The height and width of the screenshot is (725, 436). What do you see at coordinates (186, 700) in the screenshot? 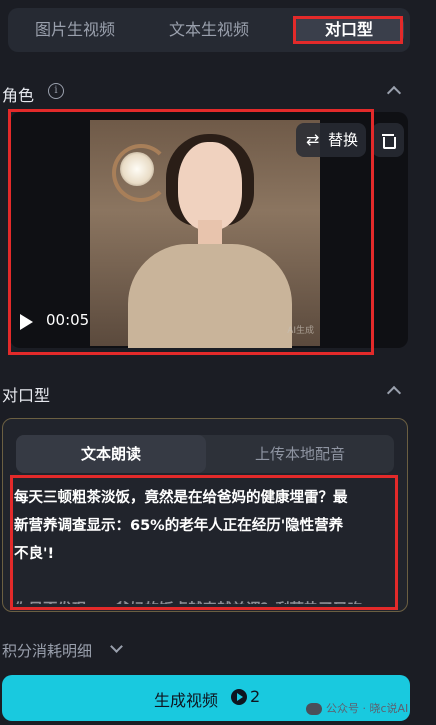
I see `generate-label: 生成视频` at bounding box center [186, 700].